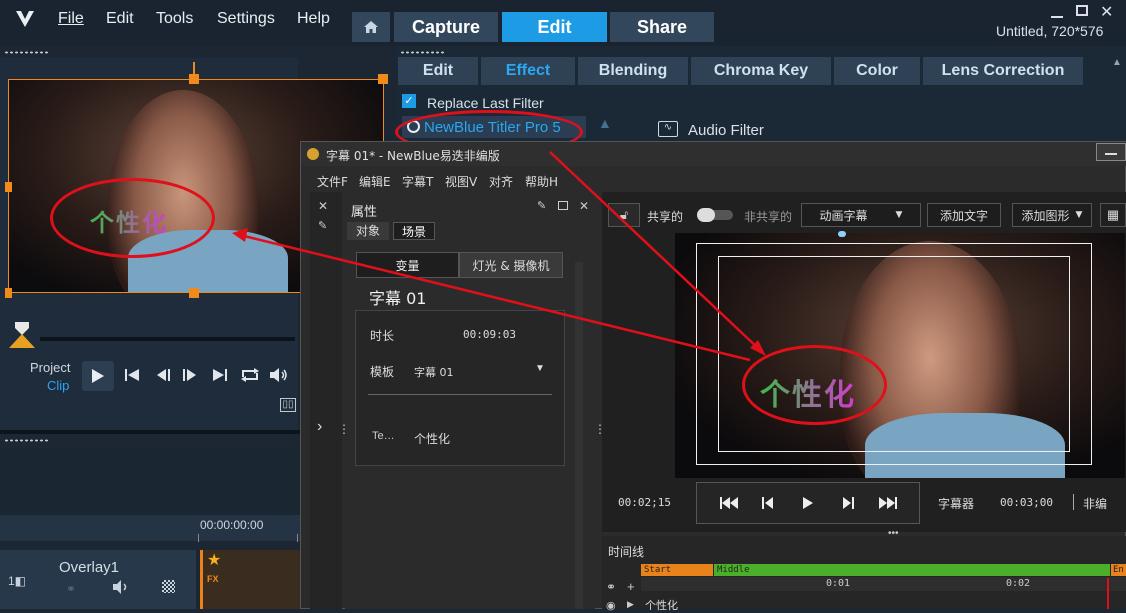  I want to click on add-text-button: 添加文字, so click(964, 215).